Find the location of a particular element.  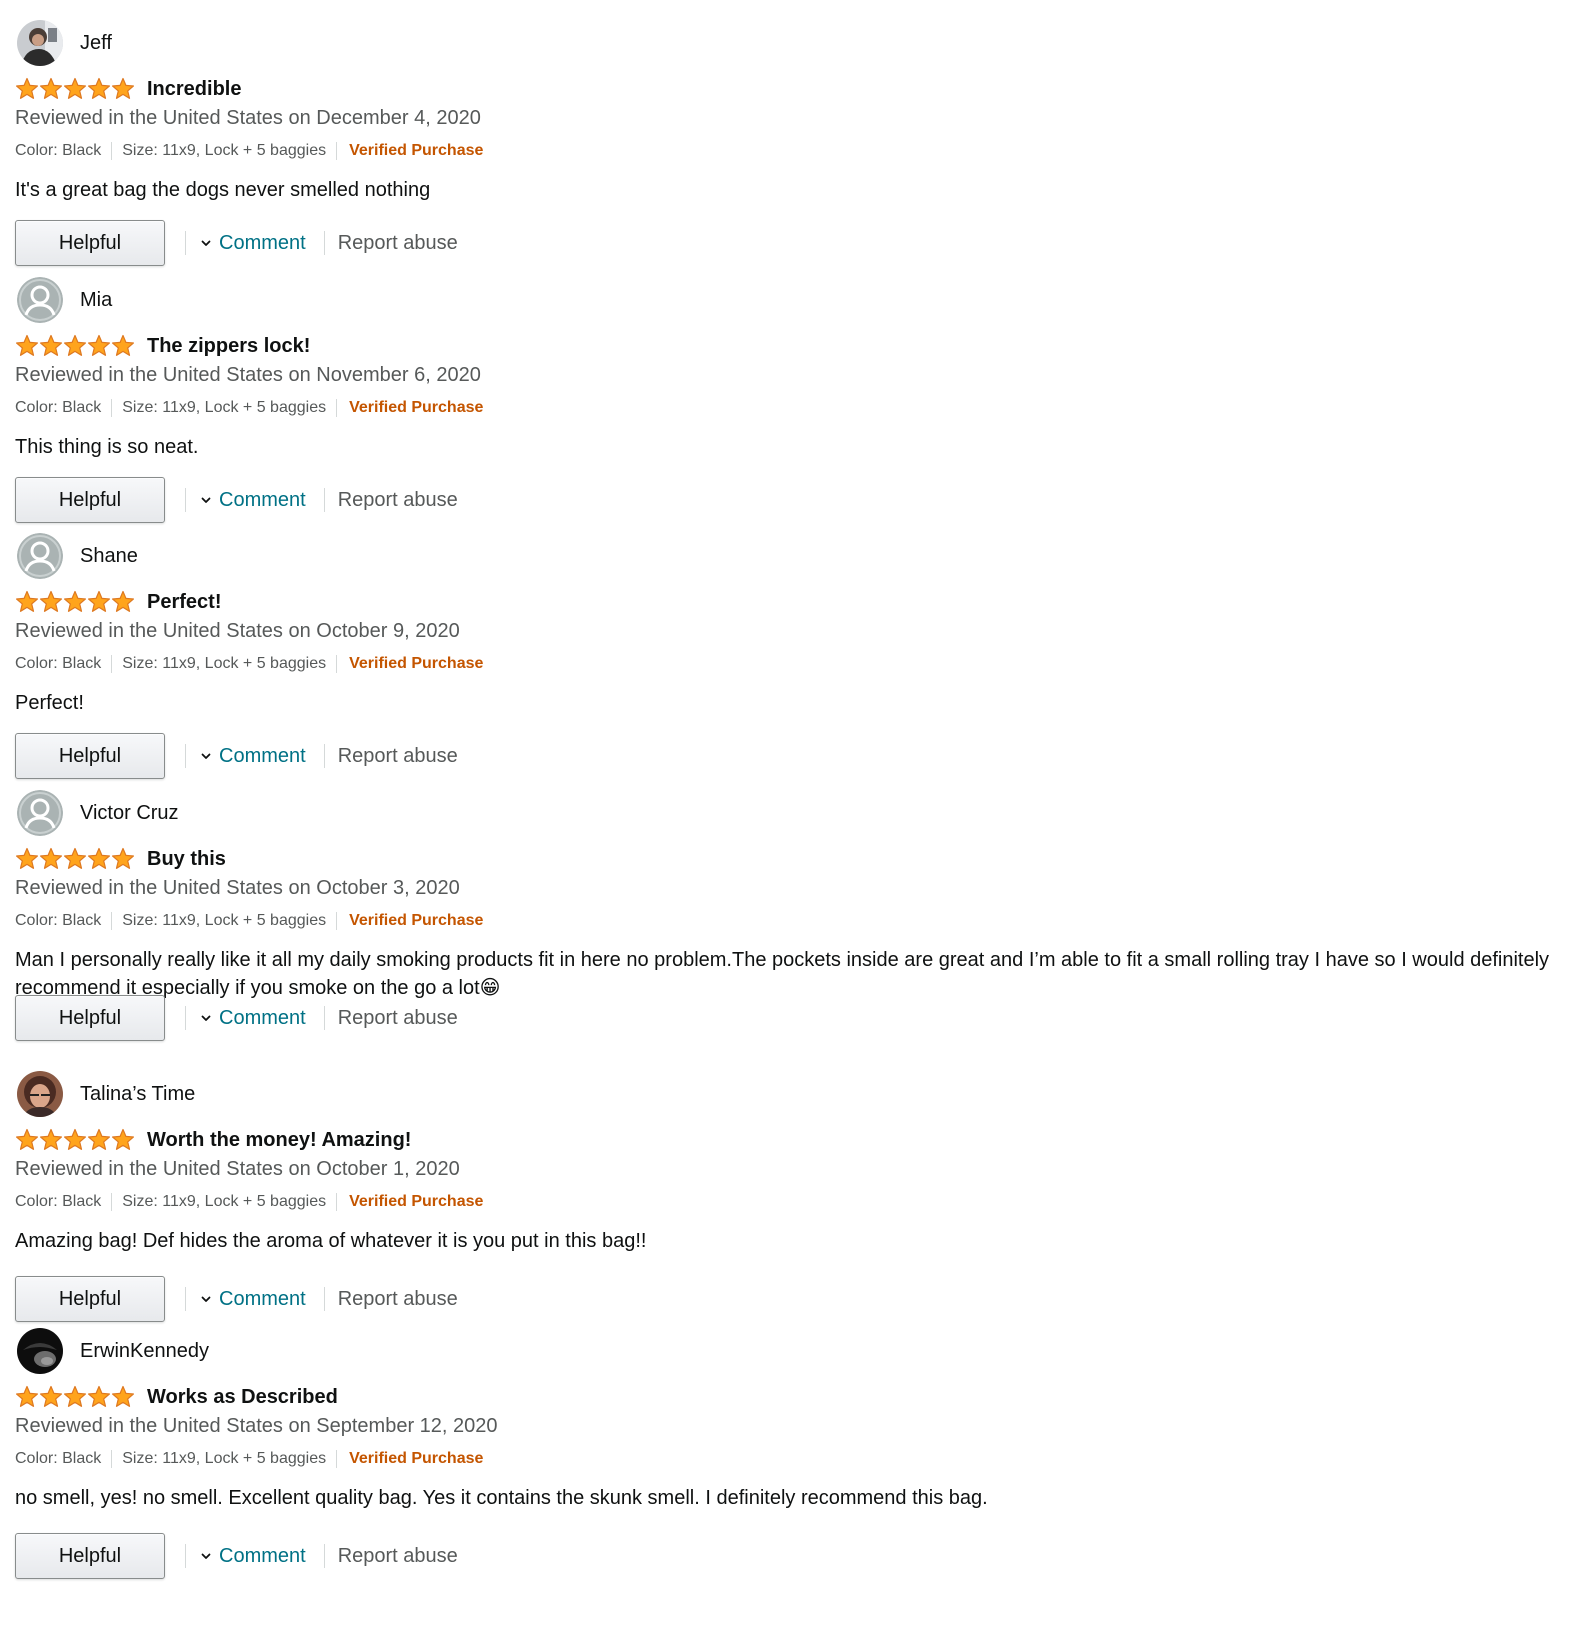

reviewer-profile: Victor Cruz is located at coordinates (98, 813).